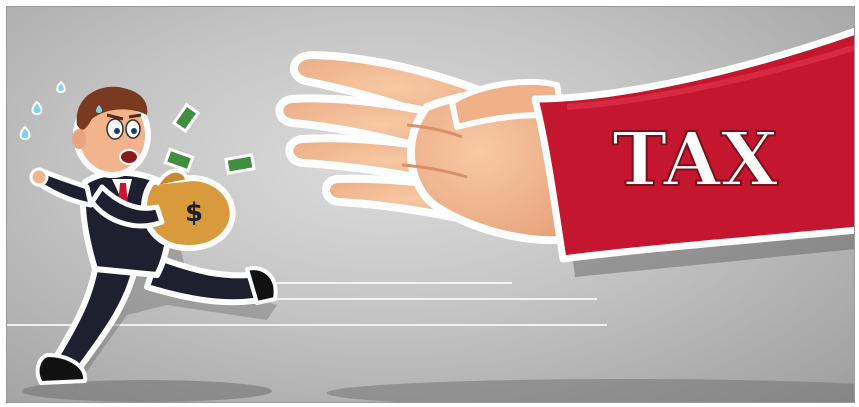 The image size is (859, 407). What do you see at coordinates (111, 132) in the screenshot?
I see `head` at bounding box center [111, 132].